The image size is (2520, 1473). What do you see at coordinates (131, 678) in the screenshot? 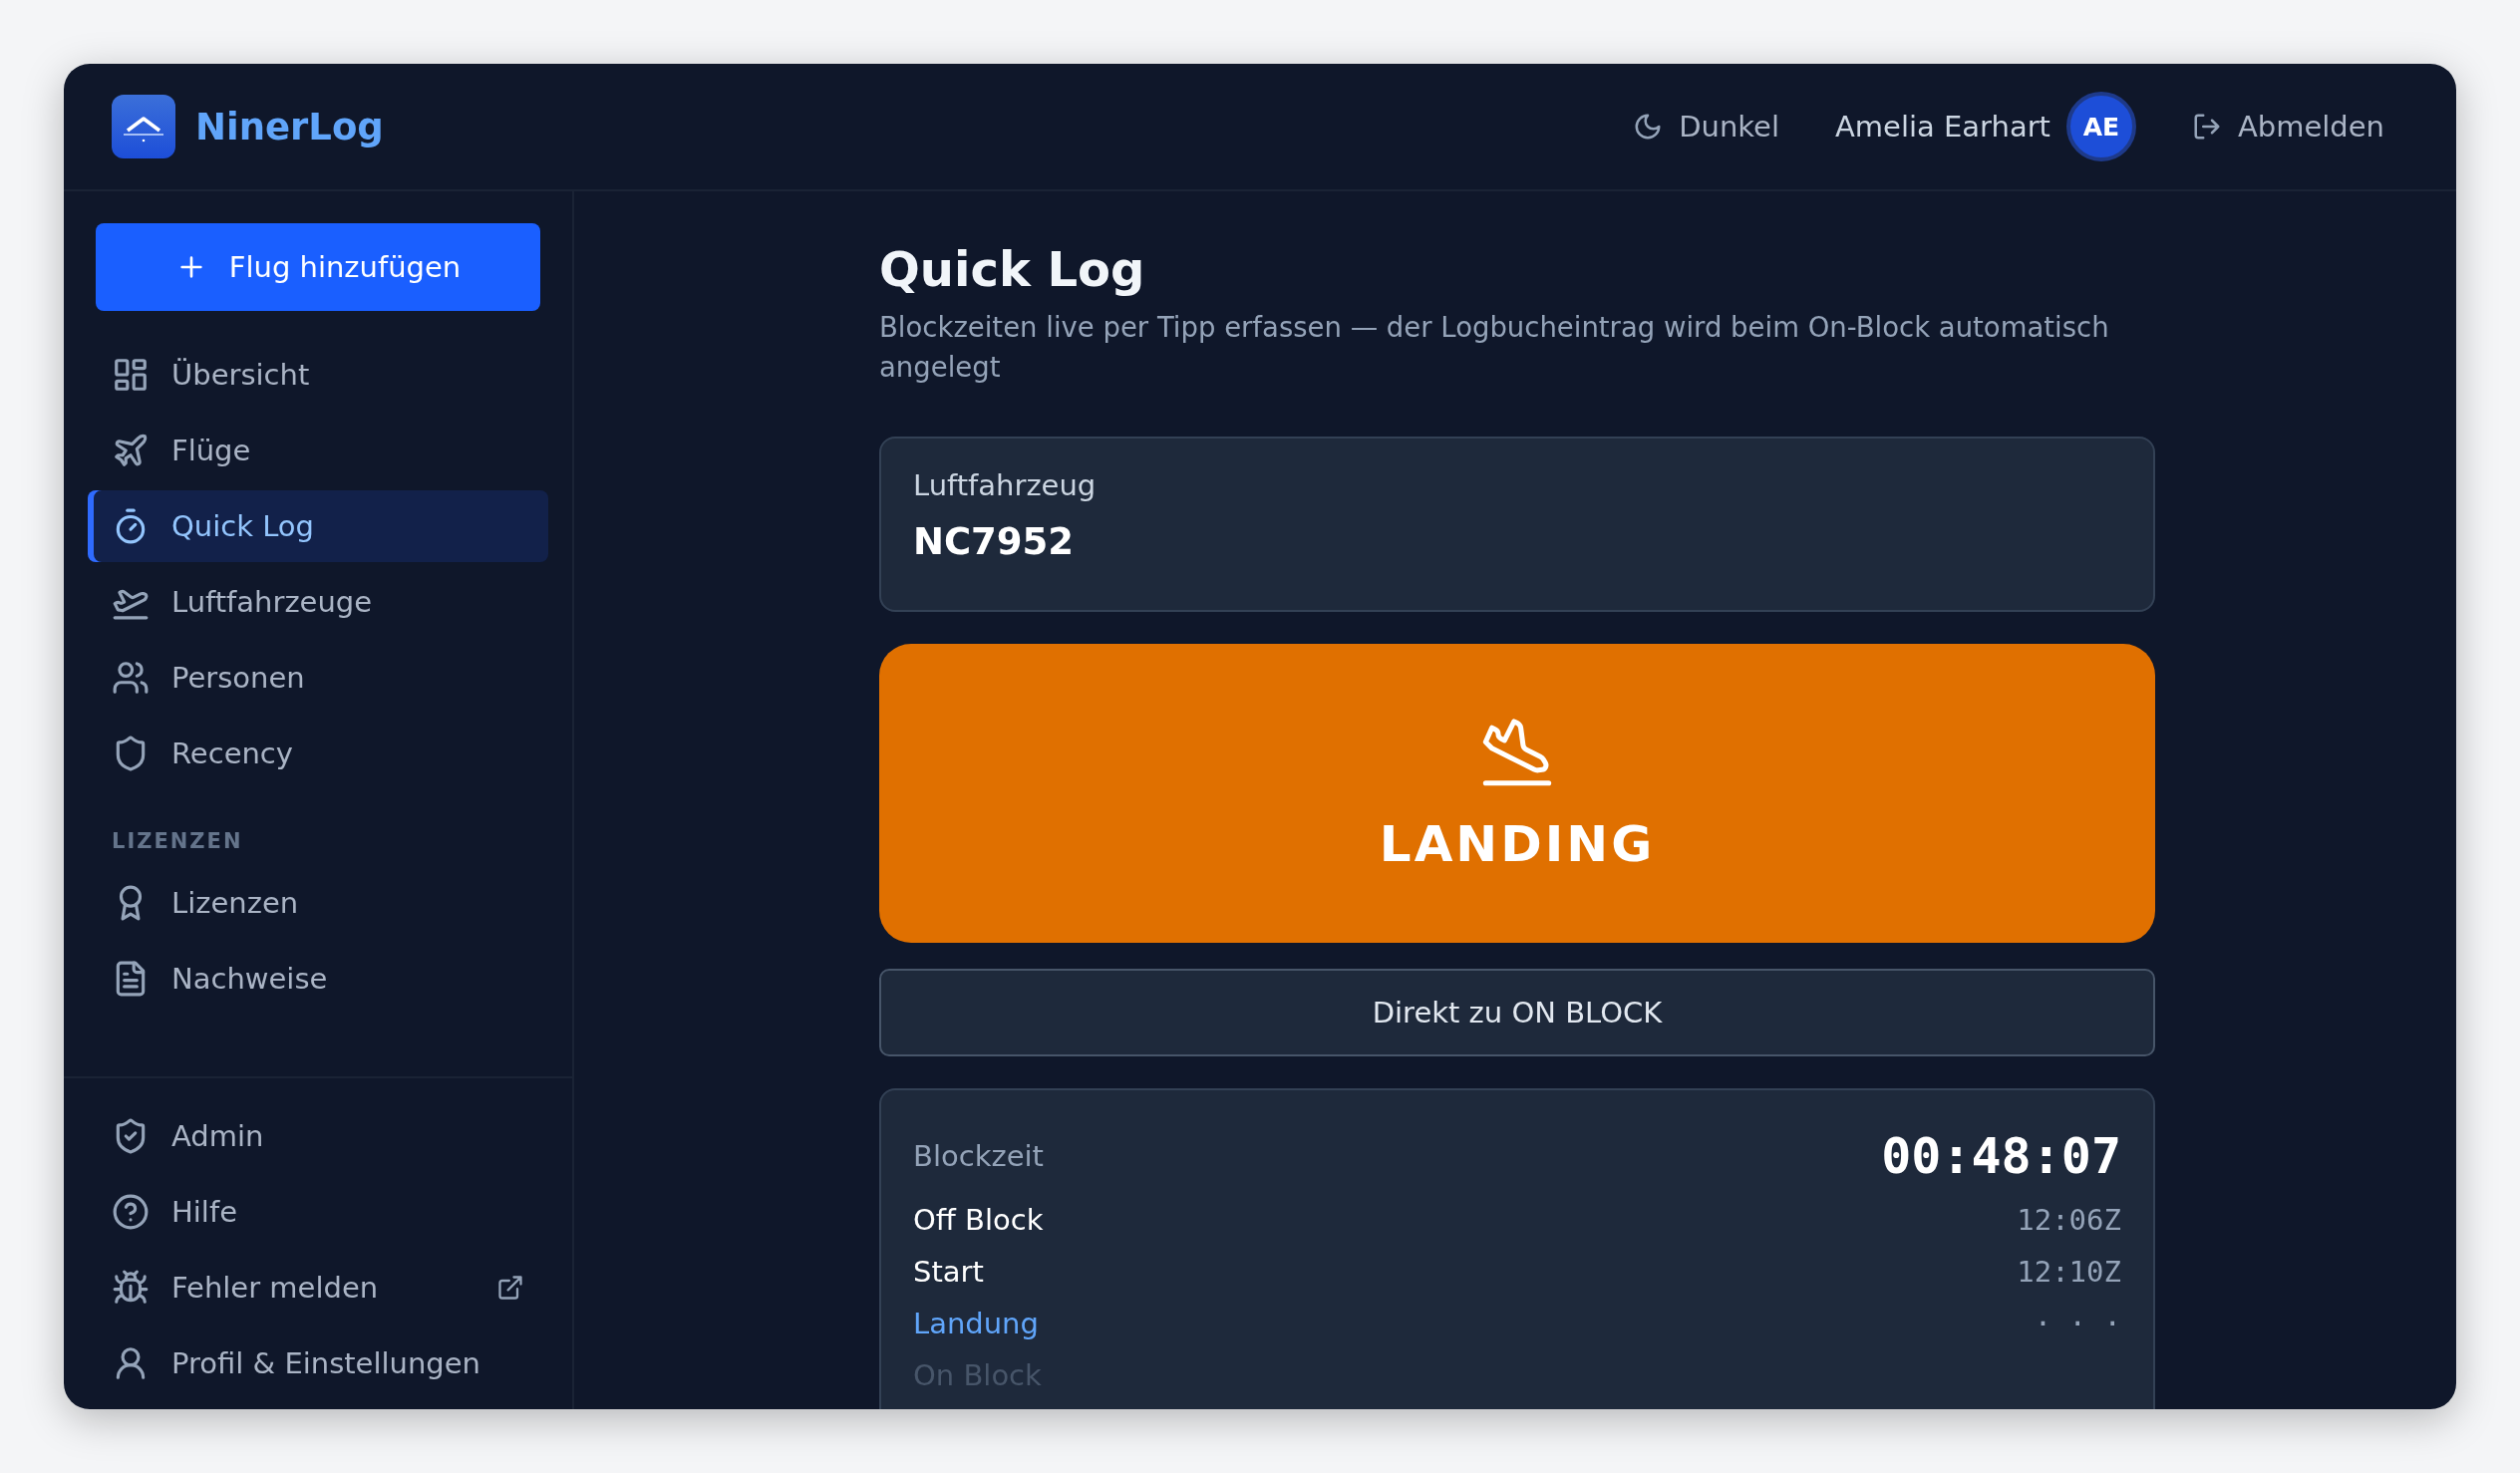
I see `people-icon` at bounding box center [131, 678].